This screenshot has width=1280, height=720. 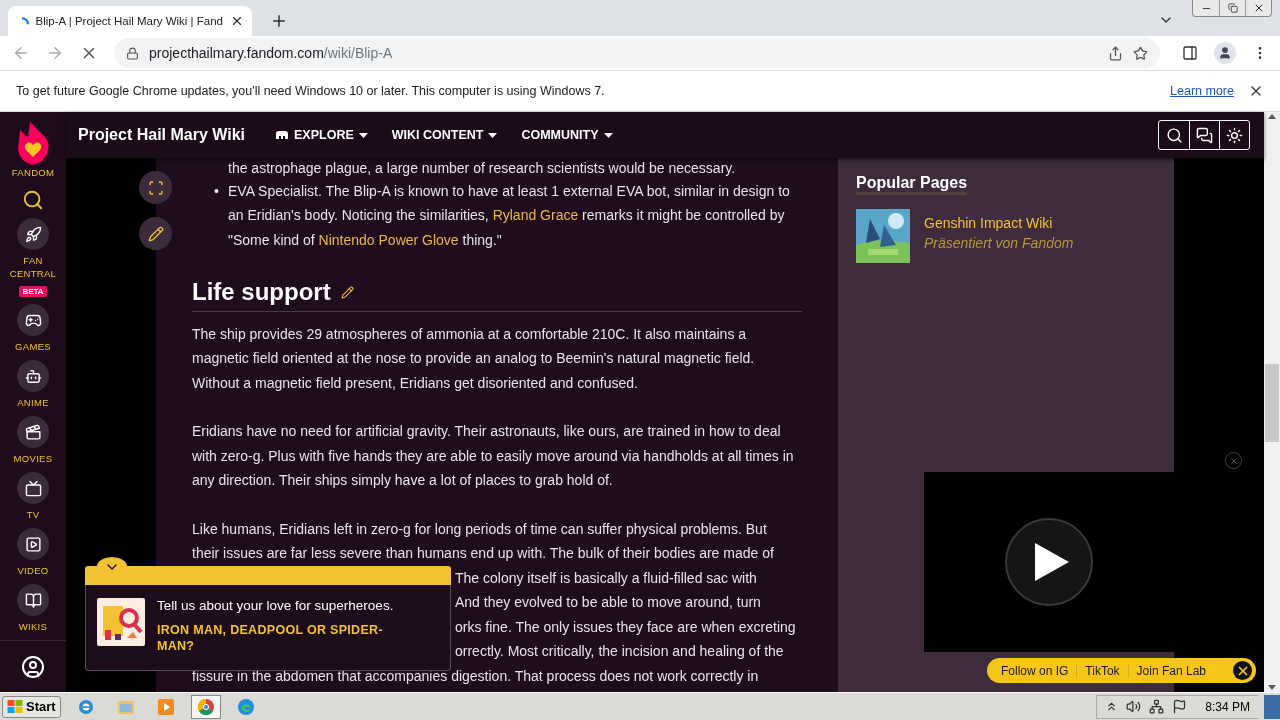 I want to click on nav-menu: WIKI CONTENT, so click(x=444, y=135).